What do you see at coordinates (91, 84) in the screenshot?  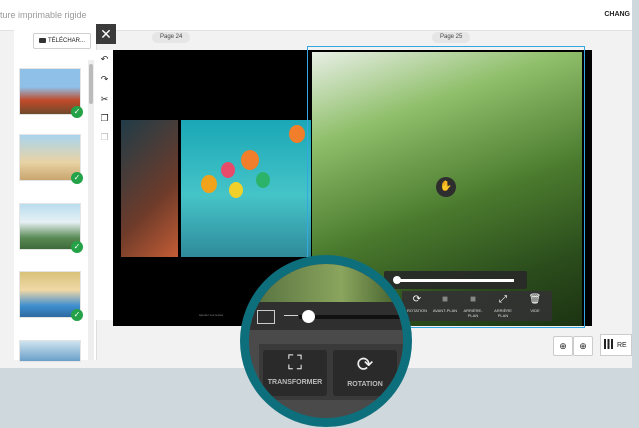 I see `scrollbar-handle` at bounding box center [91, 84].